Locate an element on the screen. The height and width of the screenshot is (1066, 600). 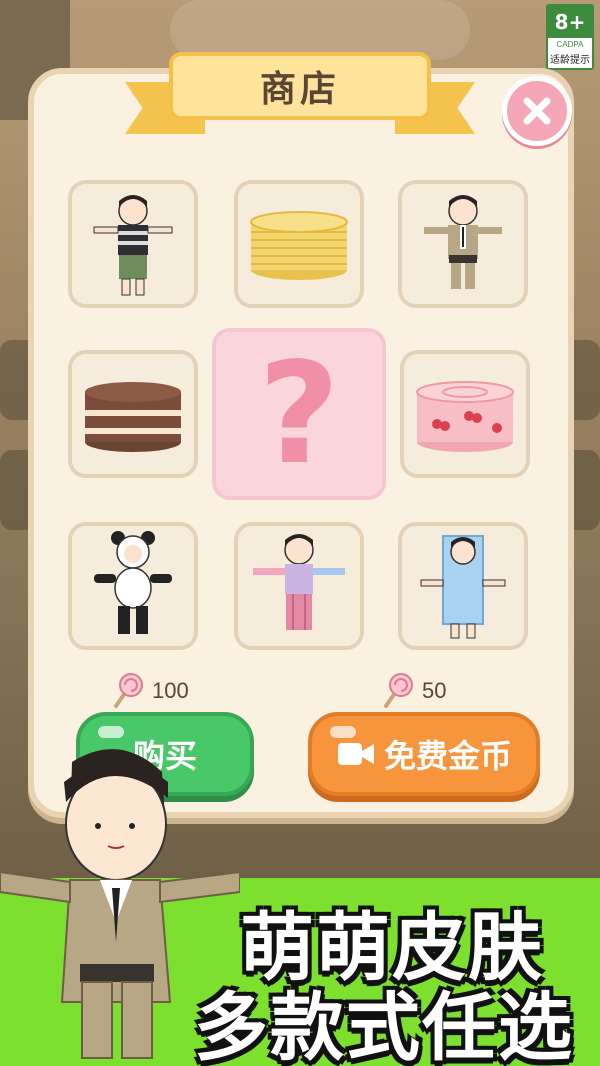
shop-item-panda is located at coordinates (133, 586).